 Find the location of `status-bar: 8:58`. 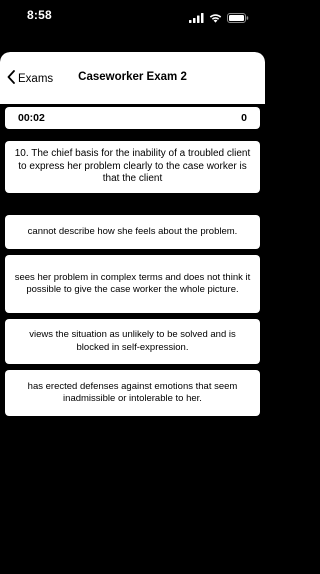

status-bar: 8:58 is located at coordinates (132, 26).